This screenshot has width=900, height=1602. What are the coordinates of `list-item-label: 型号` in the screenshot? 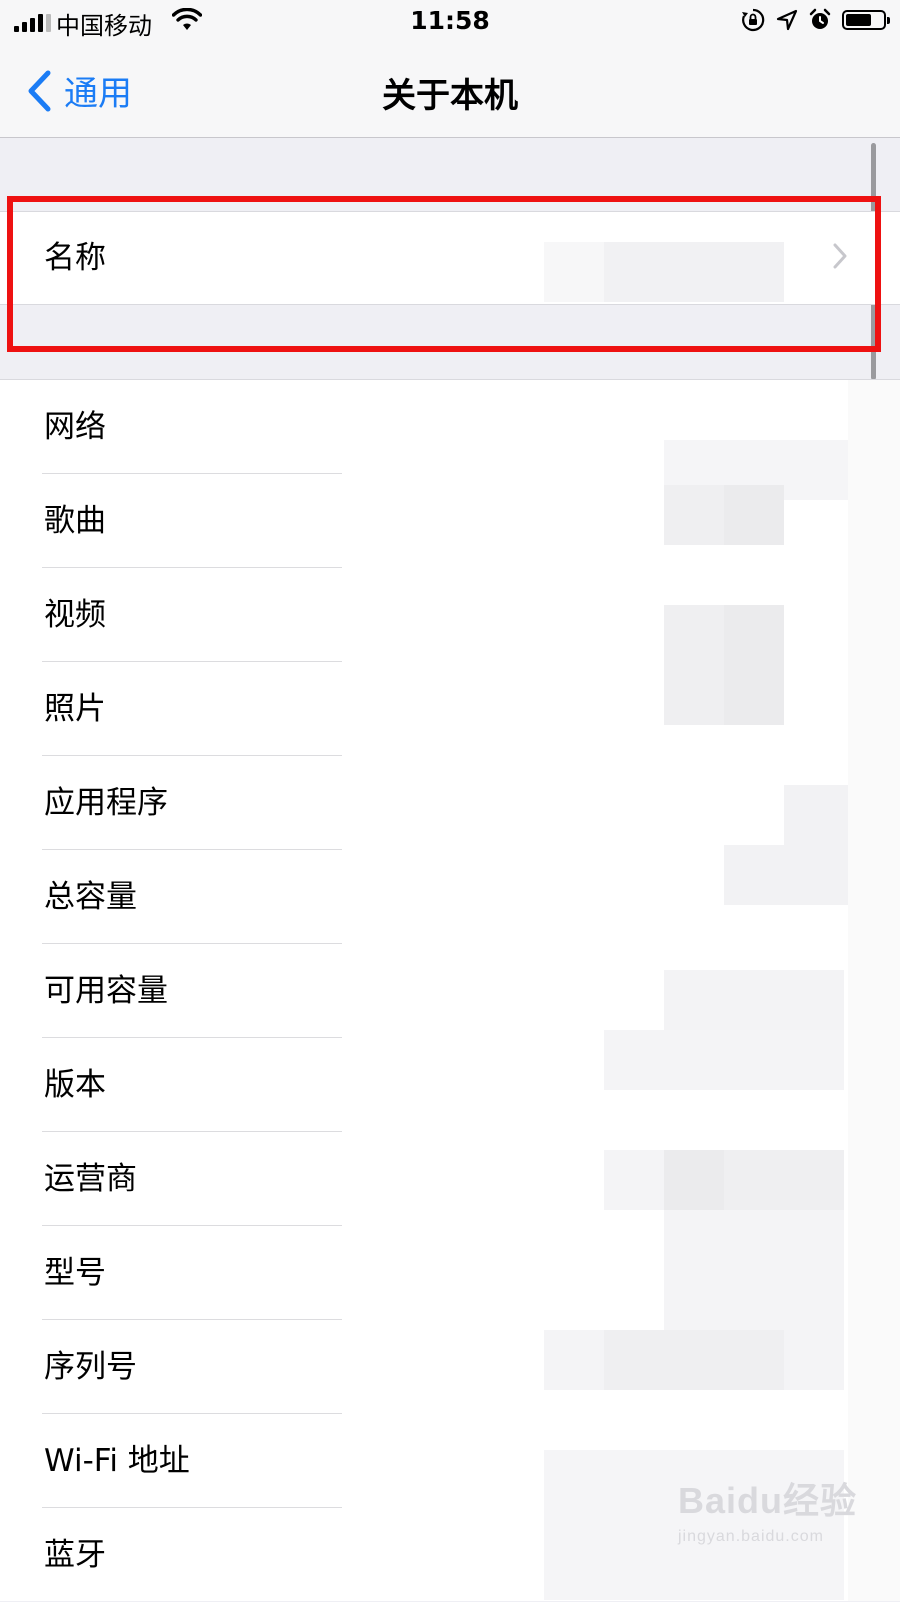 It's located at (75, 1273).